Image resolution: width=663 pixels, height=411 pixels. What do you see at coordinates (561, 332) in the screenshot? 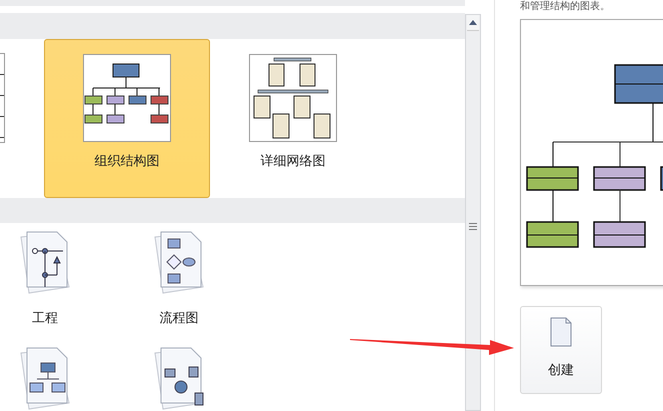
I see `blank-document-icon` at bounding box center [561, 332].